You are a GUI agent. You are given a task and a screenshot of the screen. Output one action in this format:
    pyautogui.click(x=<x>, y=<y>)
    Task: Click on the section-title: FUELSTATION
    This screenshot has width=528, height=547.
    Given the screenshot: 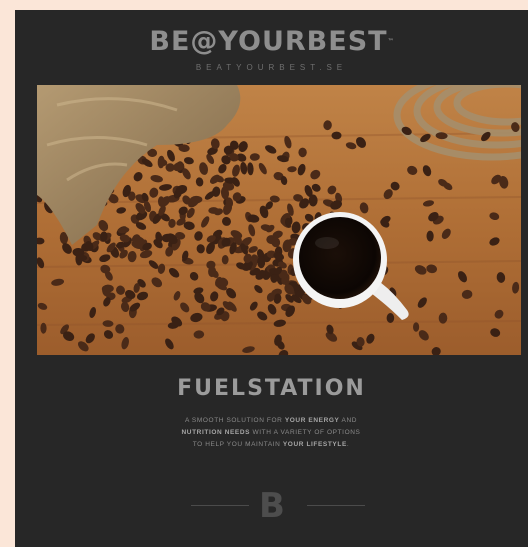 What is the action you would take?
    pyautogui.click(x=271, y=388)
    